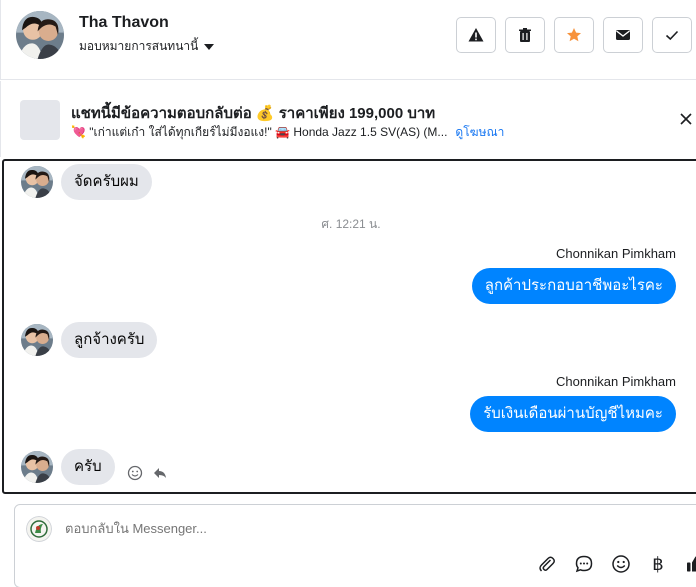 The width and height of the screenshot is (696, 587). I want to click on emoji-icon, so click(621, 564).